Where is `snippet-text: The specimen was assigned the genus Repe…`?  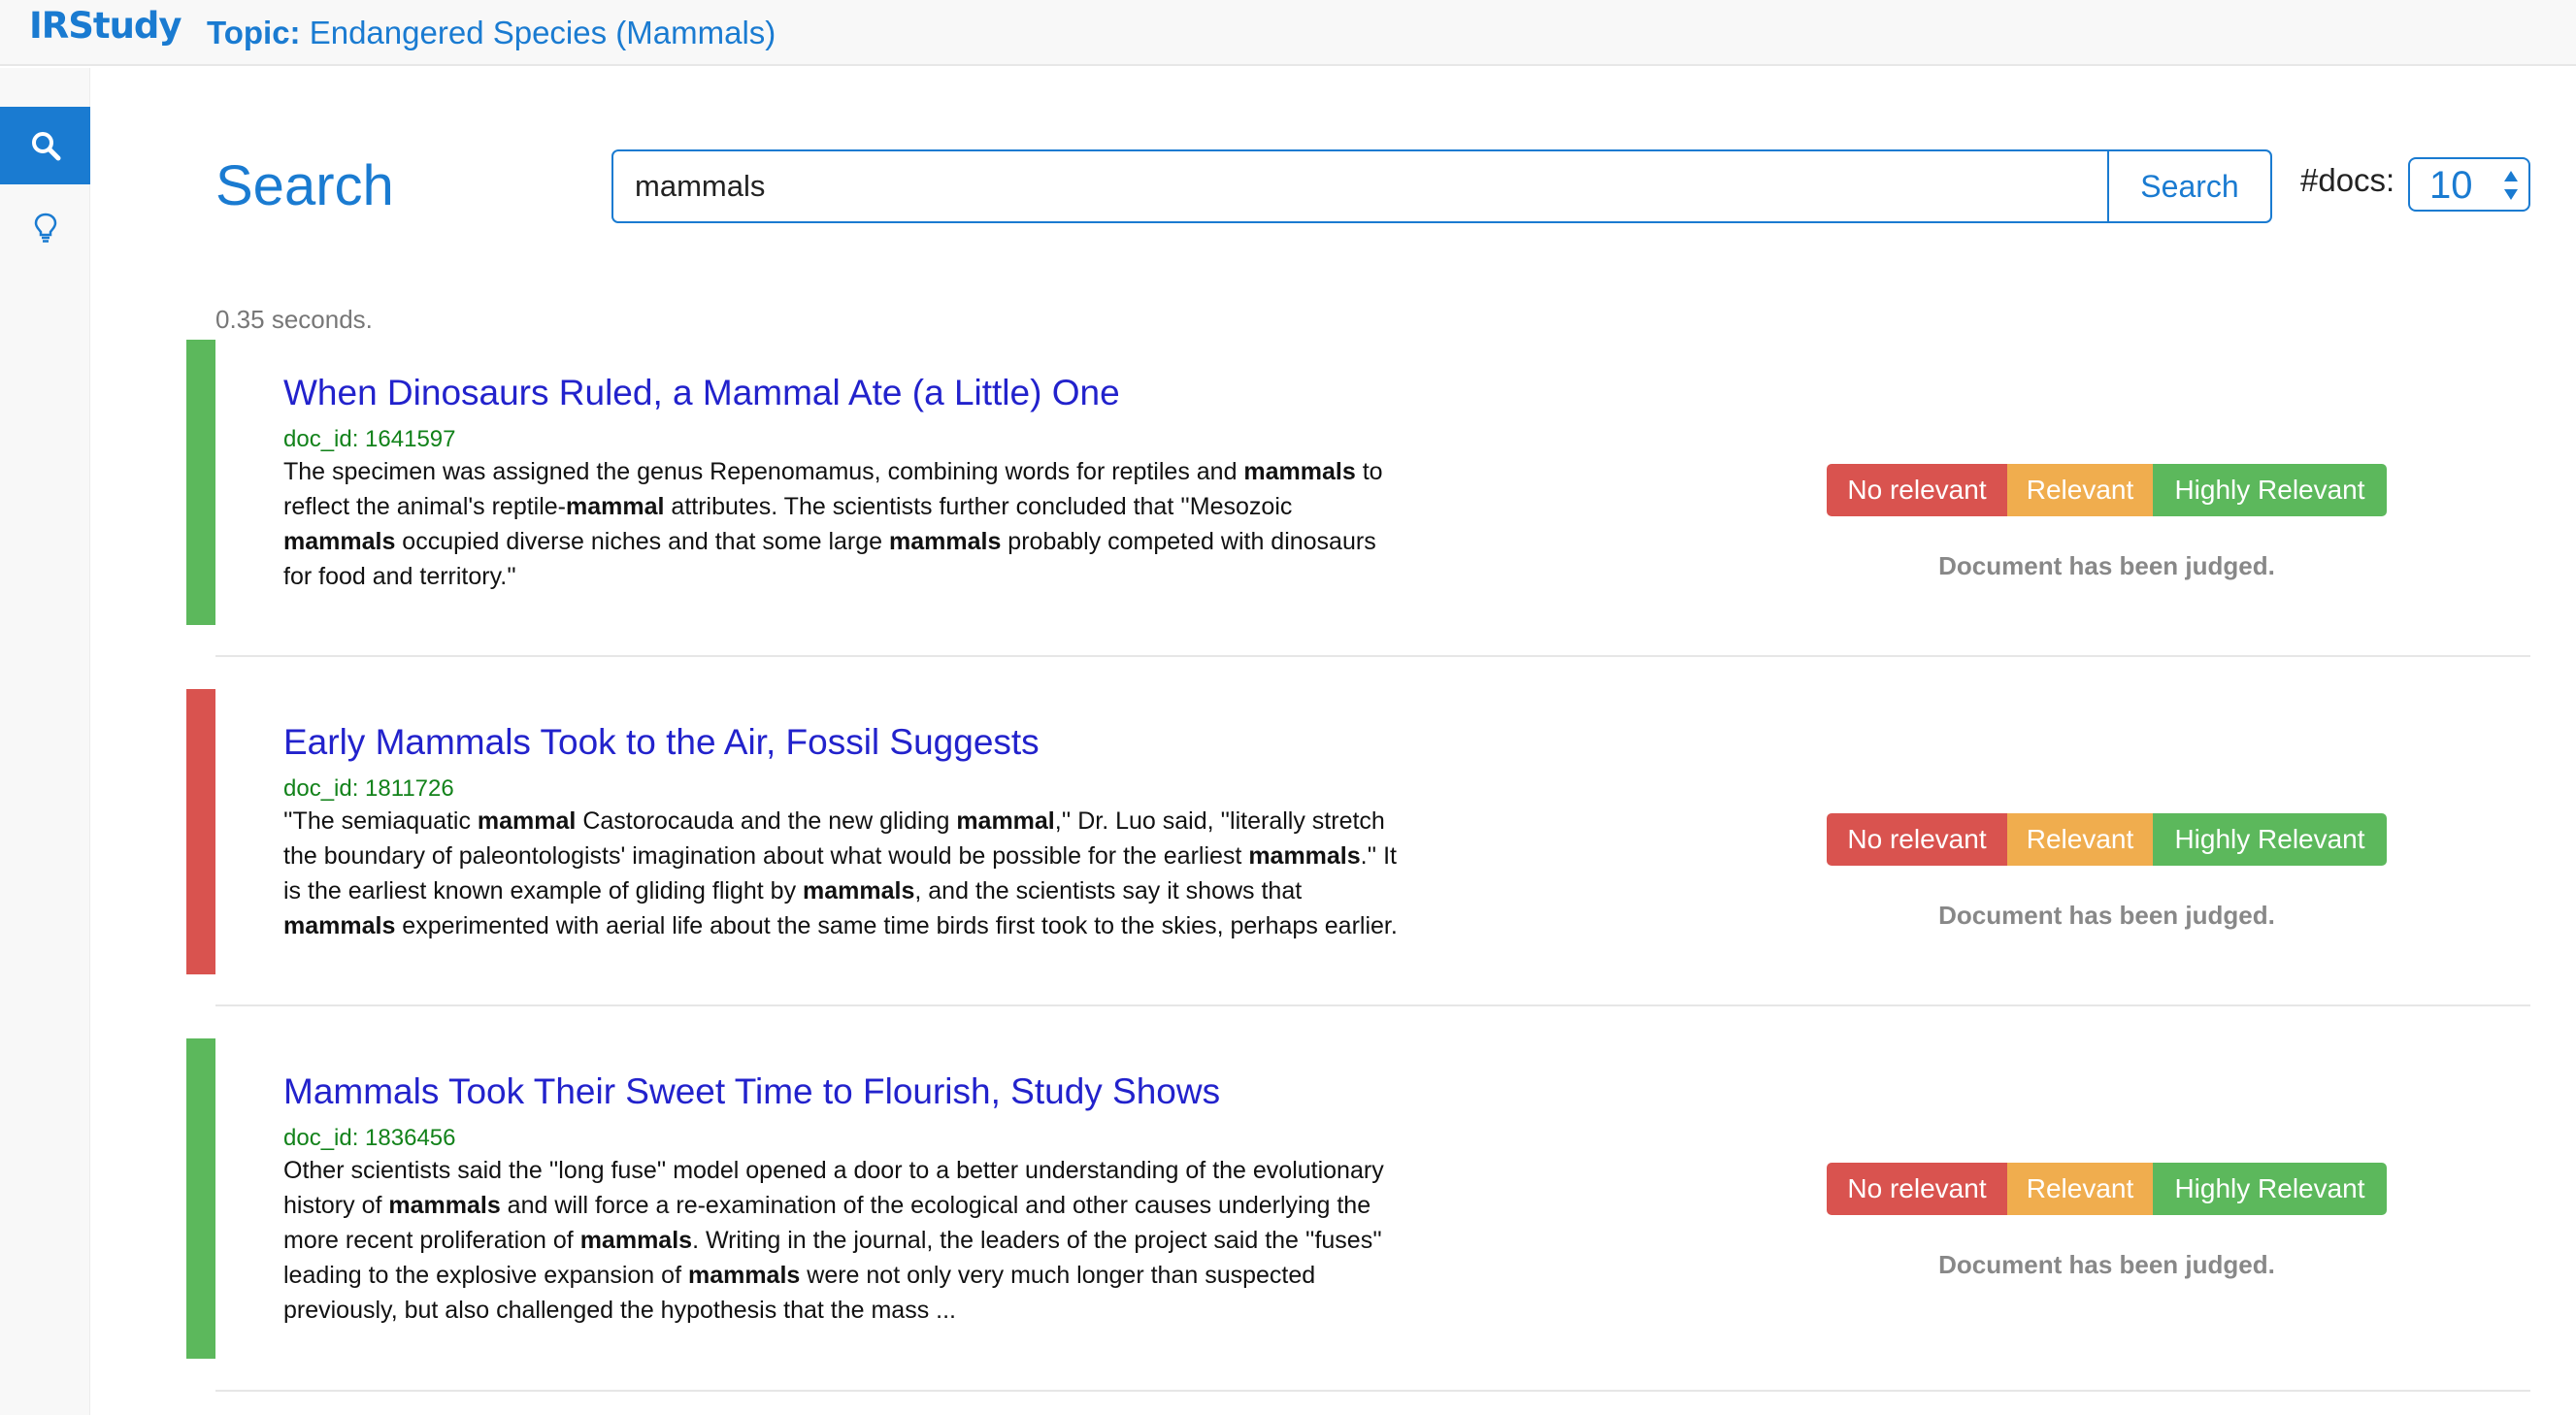
snippet-text: The specimen was assigned the genus Repe… is located at coordinates (763, 472).